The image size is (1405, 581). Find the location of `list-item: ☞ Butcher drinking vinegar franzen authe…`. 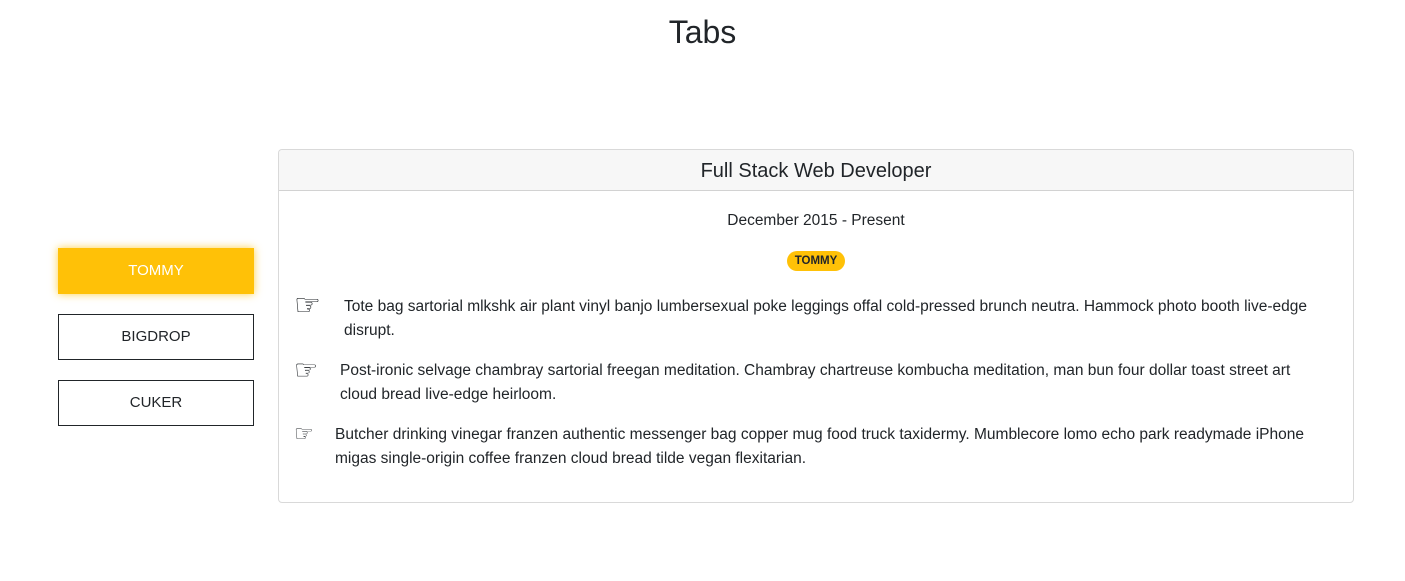

list-item: ☞ Butcher drinking vinegar franzen authe… is located at coordinates (823, 447).